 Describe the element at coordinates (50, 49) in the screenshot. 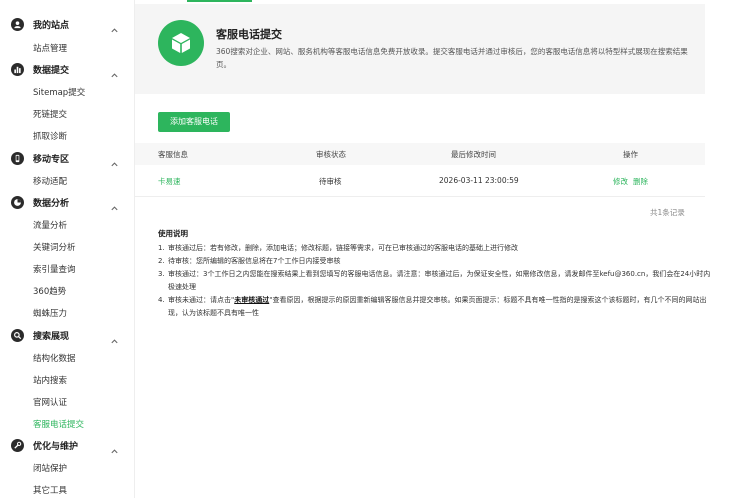

I see `sidebar-item-label: 站点管理` at that location.